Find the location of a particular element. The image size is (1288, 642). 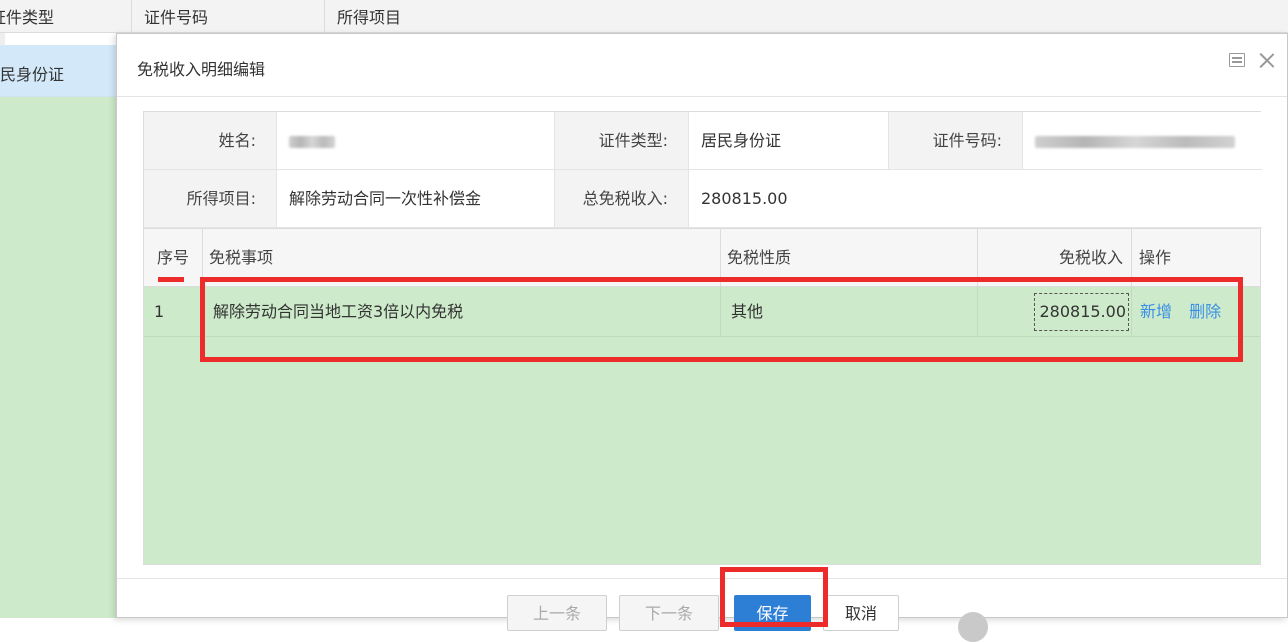

total-exempt-value: 280815.00 is located at coordinates (975, 199).